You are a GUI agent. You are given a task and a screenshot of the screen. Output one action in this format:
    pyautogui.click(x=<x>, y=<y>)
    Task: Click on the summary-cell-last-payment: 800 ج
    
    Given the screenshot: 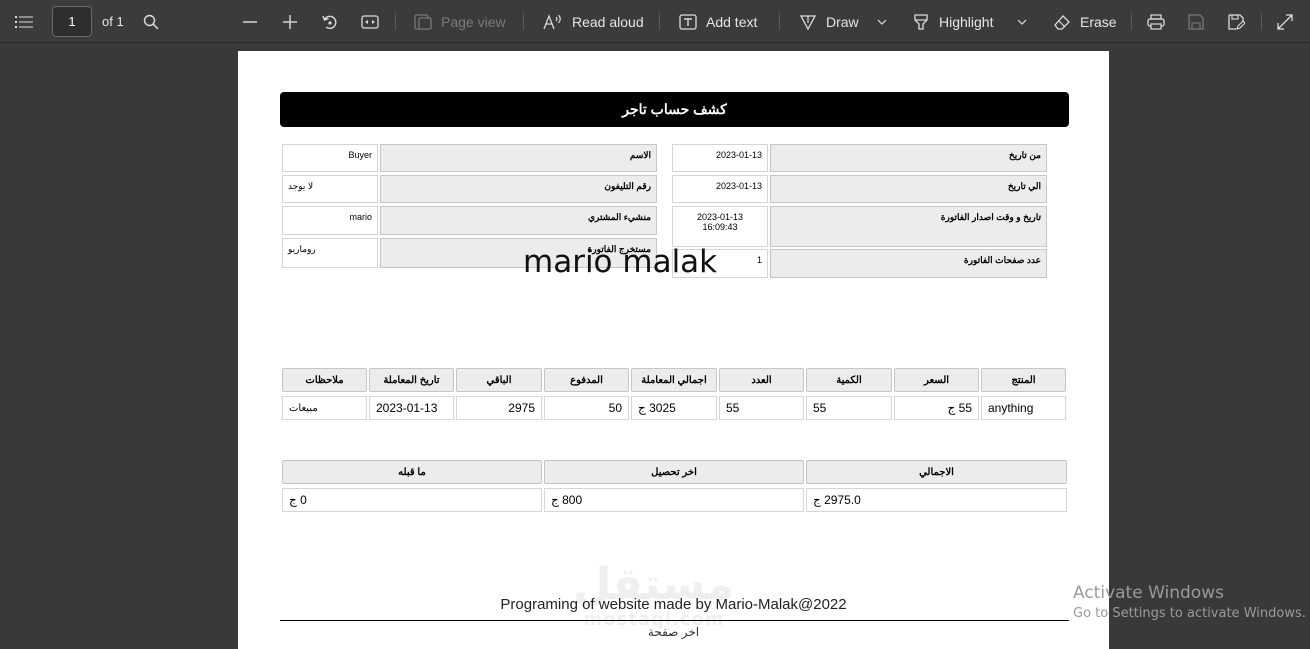 What is the action you would take?
    pyautogui.click(x=674, y=500)
    